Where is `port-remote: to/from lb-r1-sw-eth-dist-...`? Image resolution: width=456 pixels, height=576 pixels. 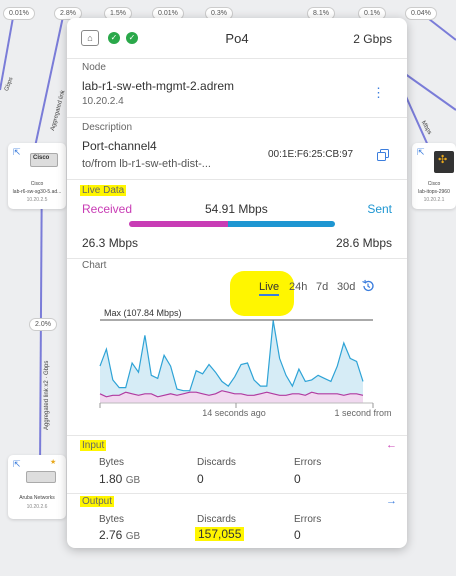
port-remote: to/from lb-r1-sw-eth-dist-... is located at coordinates (146, 164).